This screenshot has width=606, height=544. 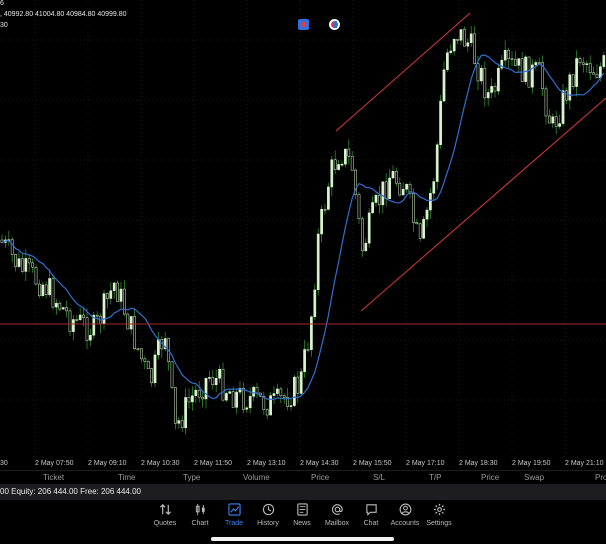 I want to click on tab-settings: Settings, so click(x=439, y=517).